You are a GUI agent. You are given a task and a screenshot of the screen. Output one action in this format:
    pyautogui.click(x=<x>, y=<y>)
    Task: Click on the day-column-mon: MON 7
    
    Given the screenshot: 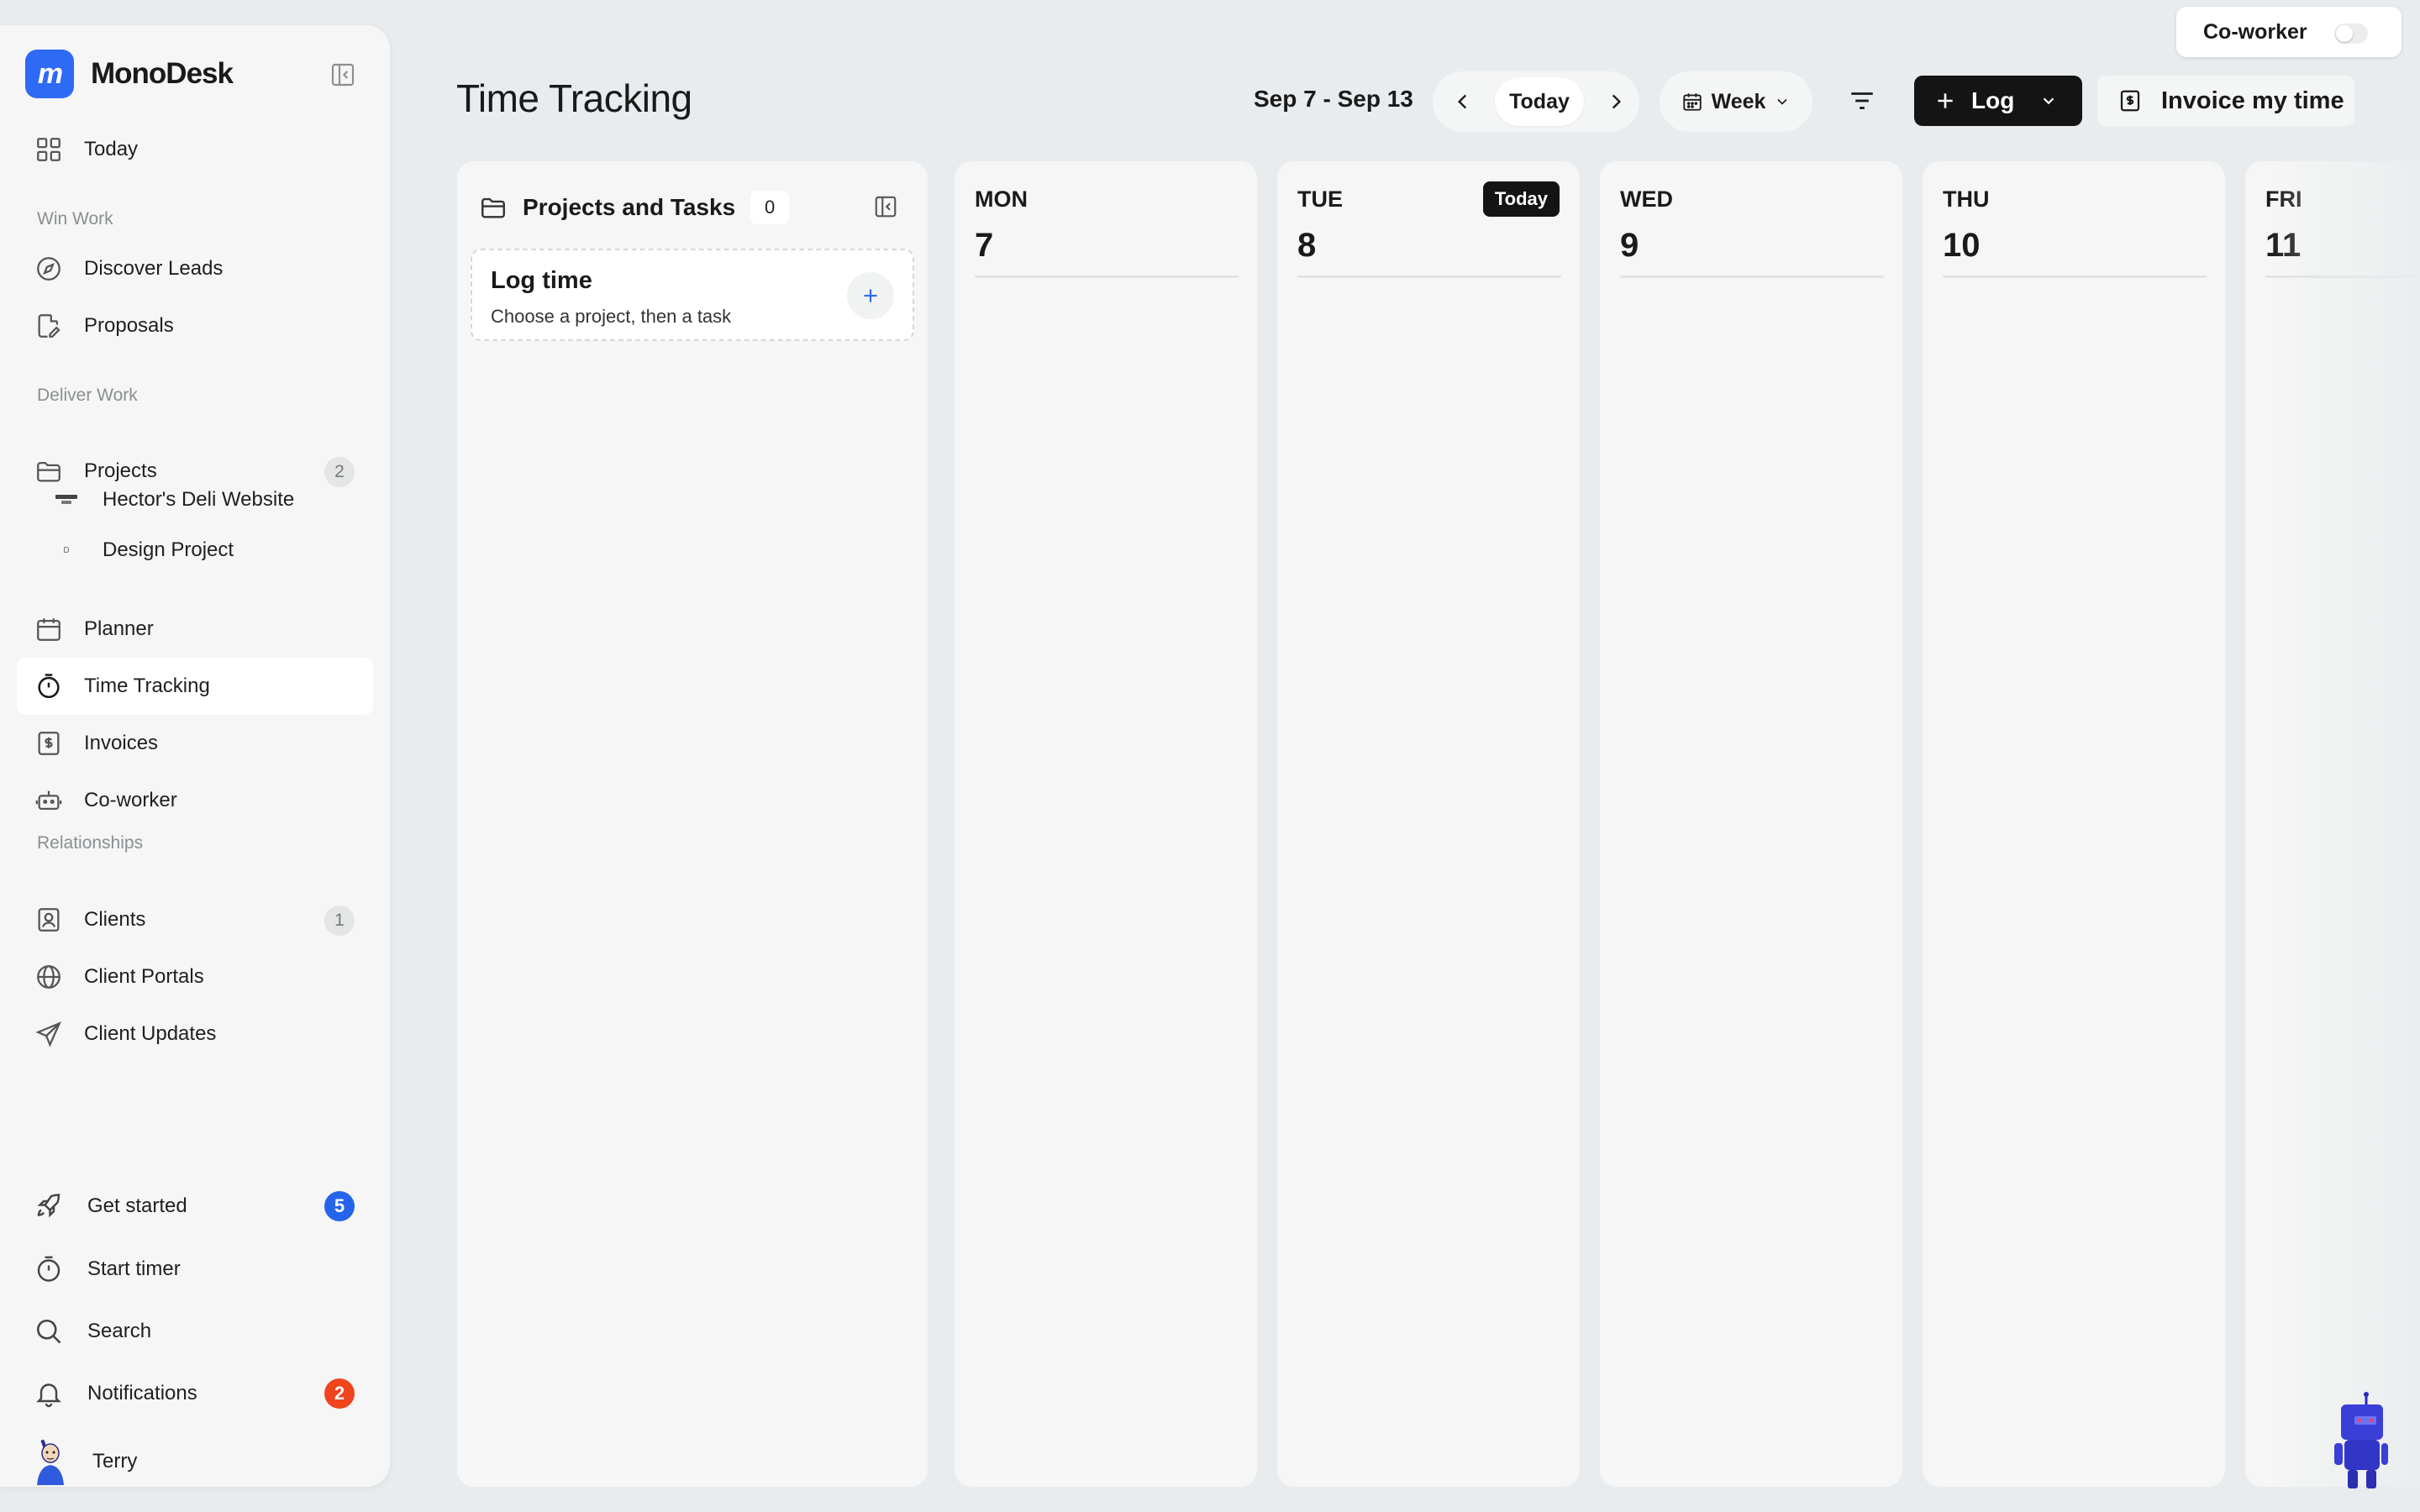 What is the action you would take?
    pyautogui.click(x=1106, y=824)
    